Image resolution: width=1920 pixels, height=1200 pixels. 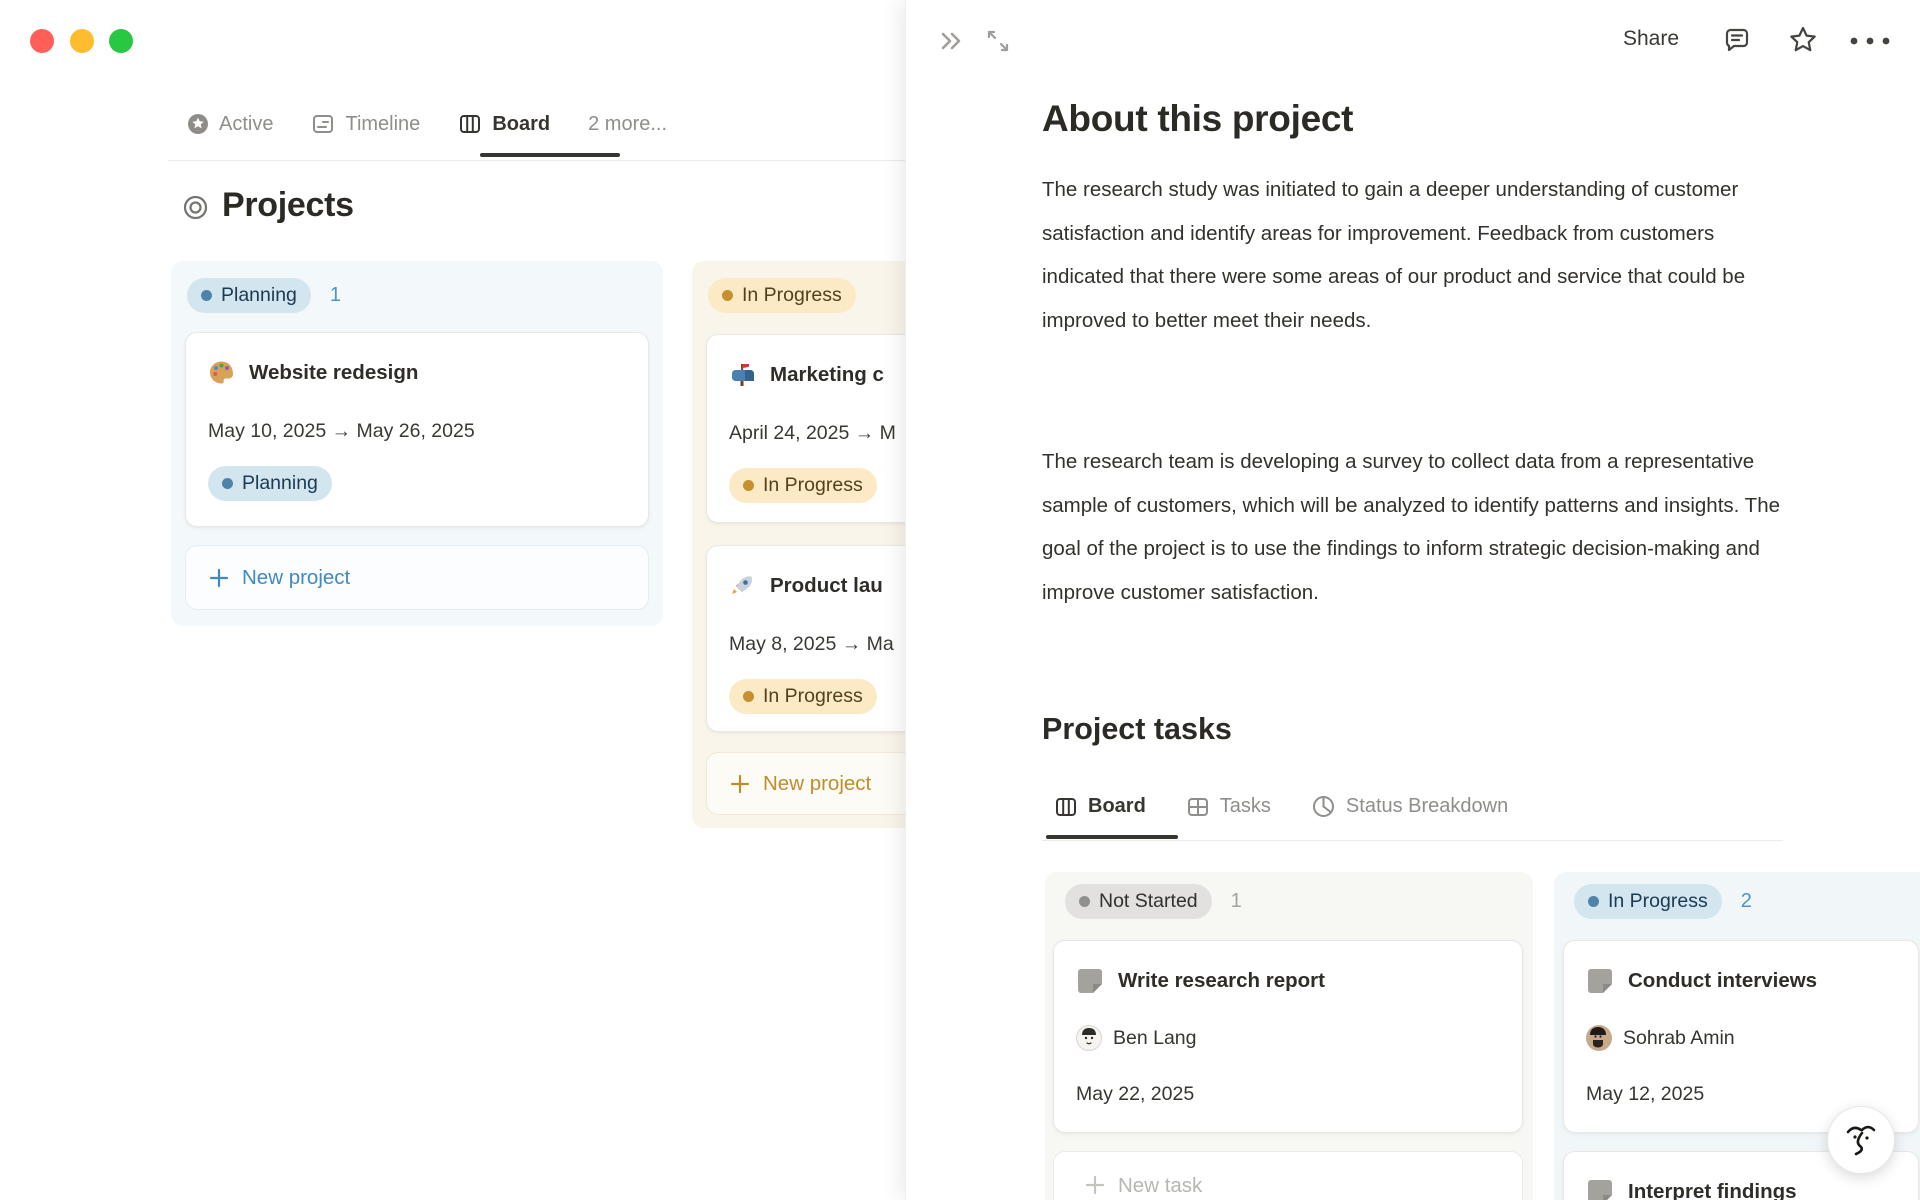 I want to click on double-chevron-right-icon, so click(x=951, y=41).